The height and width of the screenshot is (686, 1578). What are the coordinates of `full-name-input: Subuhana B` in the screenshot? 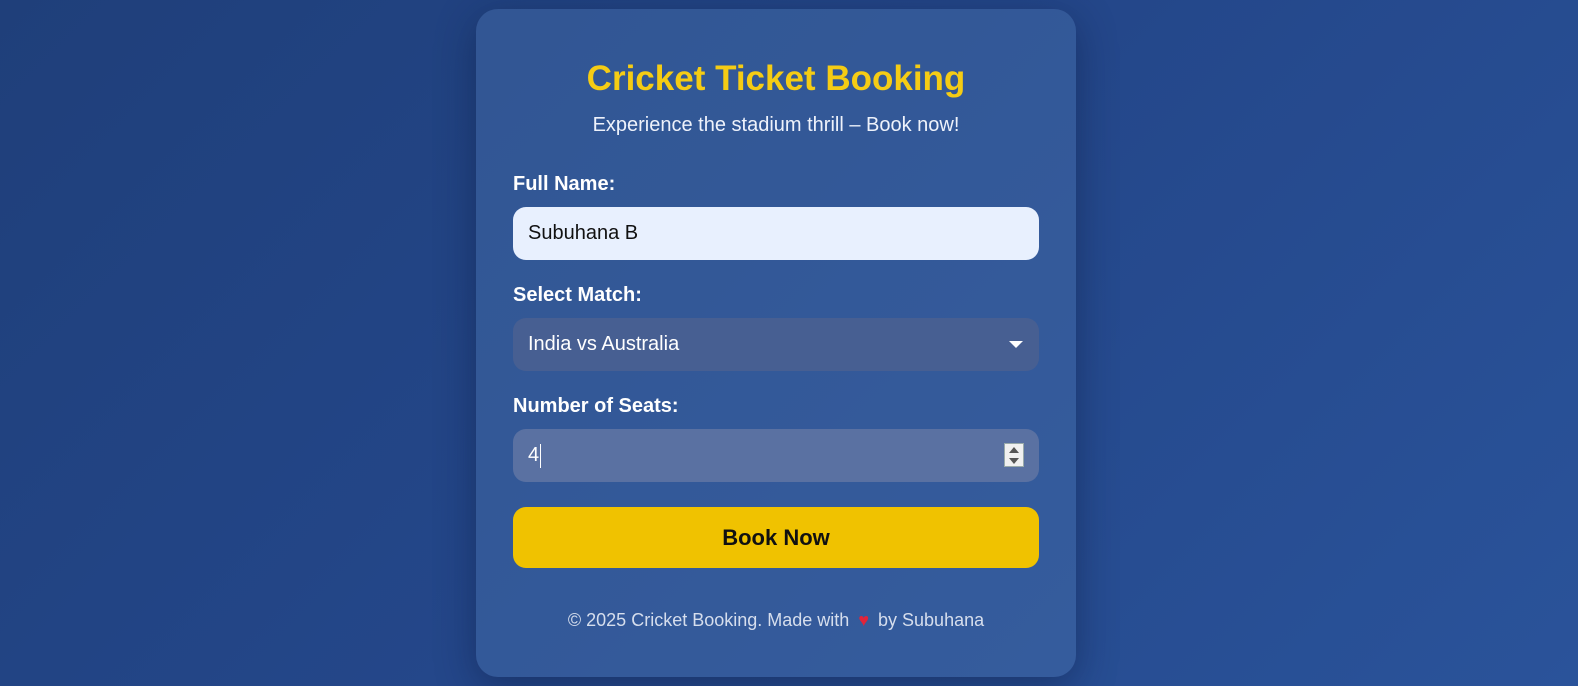 It's located at (776, 233).